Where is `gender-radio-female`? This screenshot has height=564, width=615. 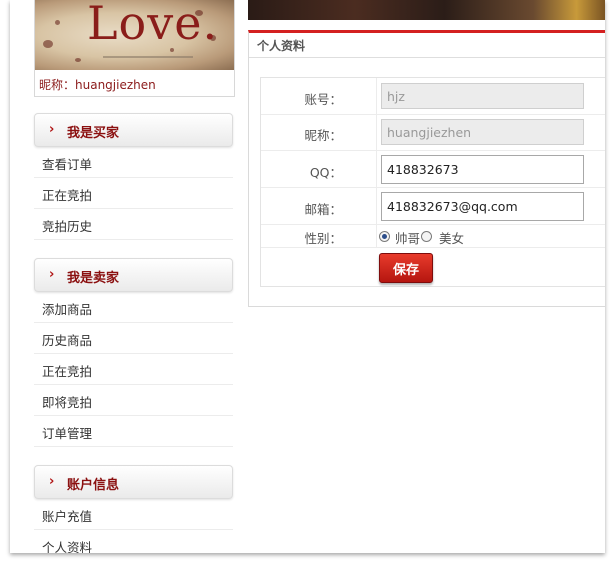
gender-radio-female is located at coordinates (426, 236).